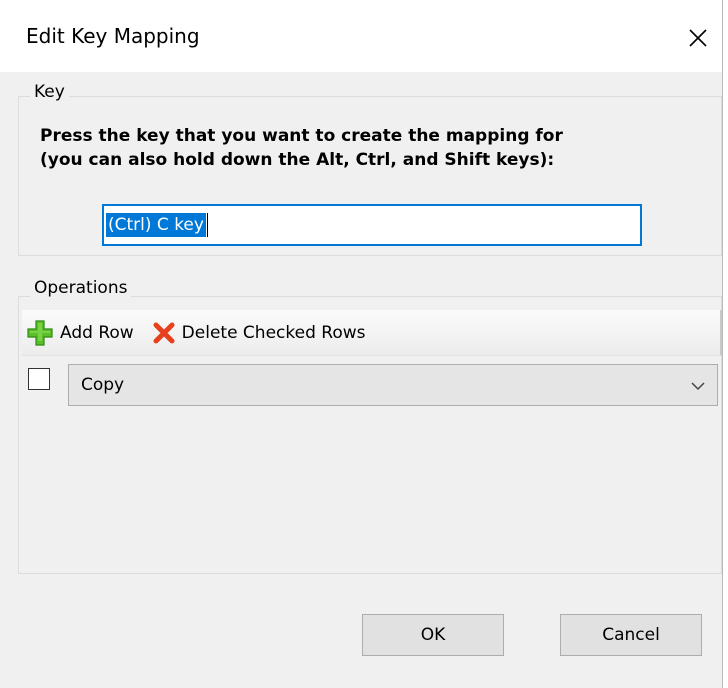 The height and width of the screenshot is (688, 728). Describe the element at coordinates (97, 332) in the screenshot. I see `add-row-label: Add Row` at that location.